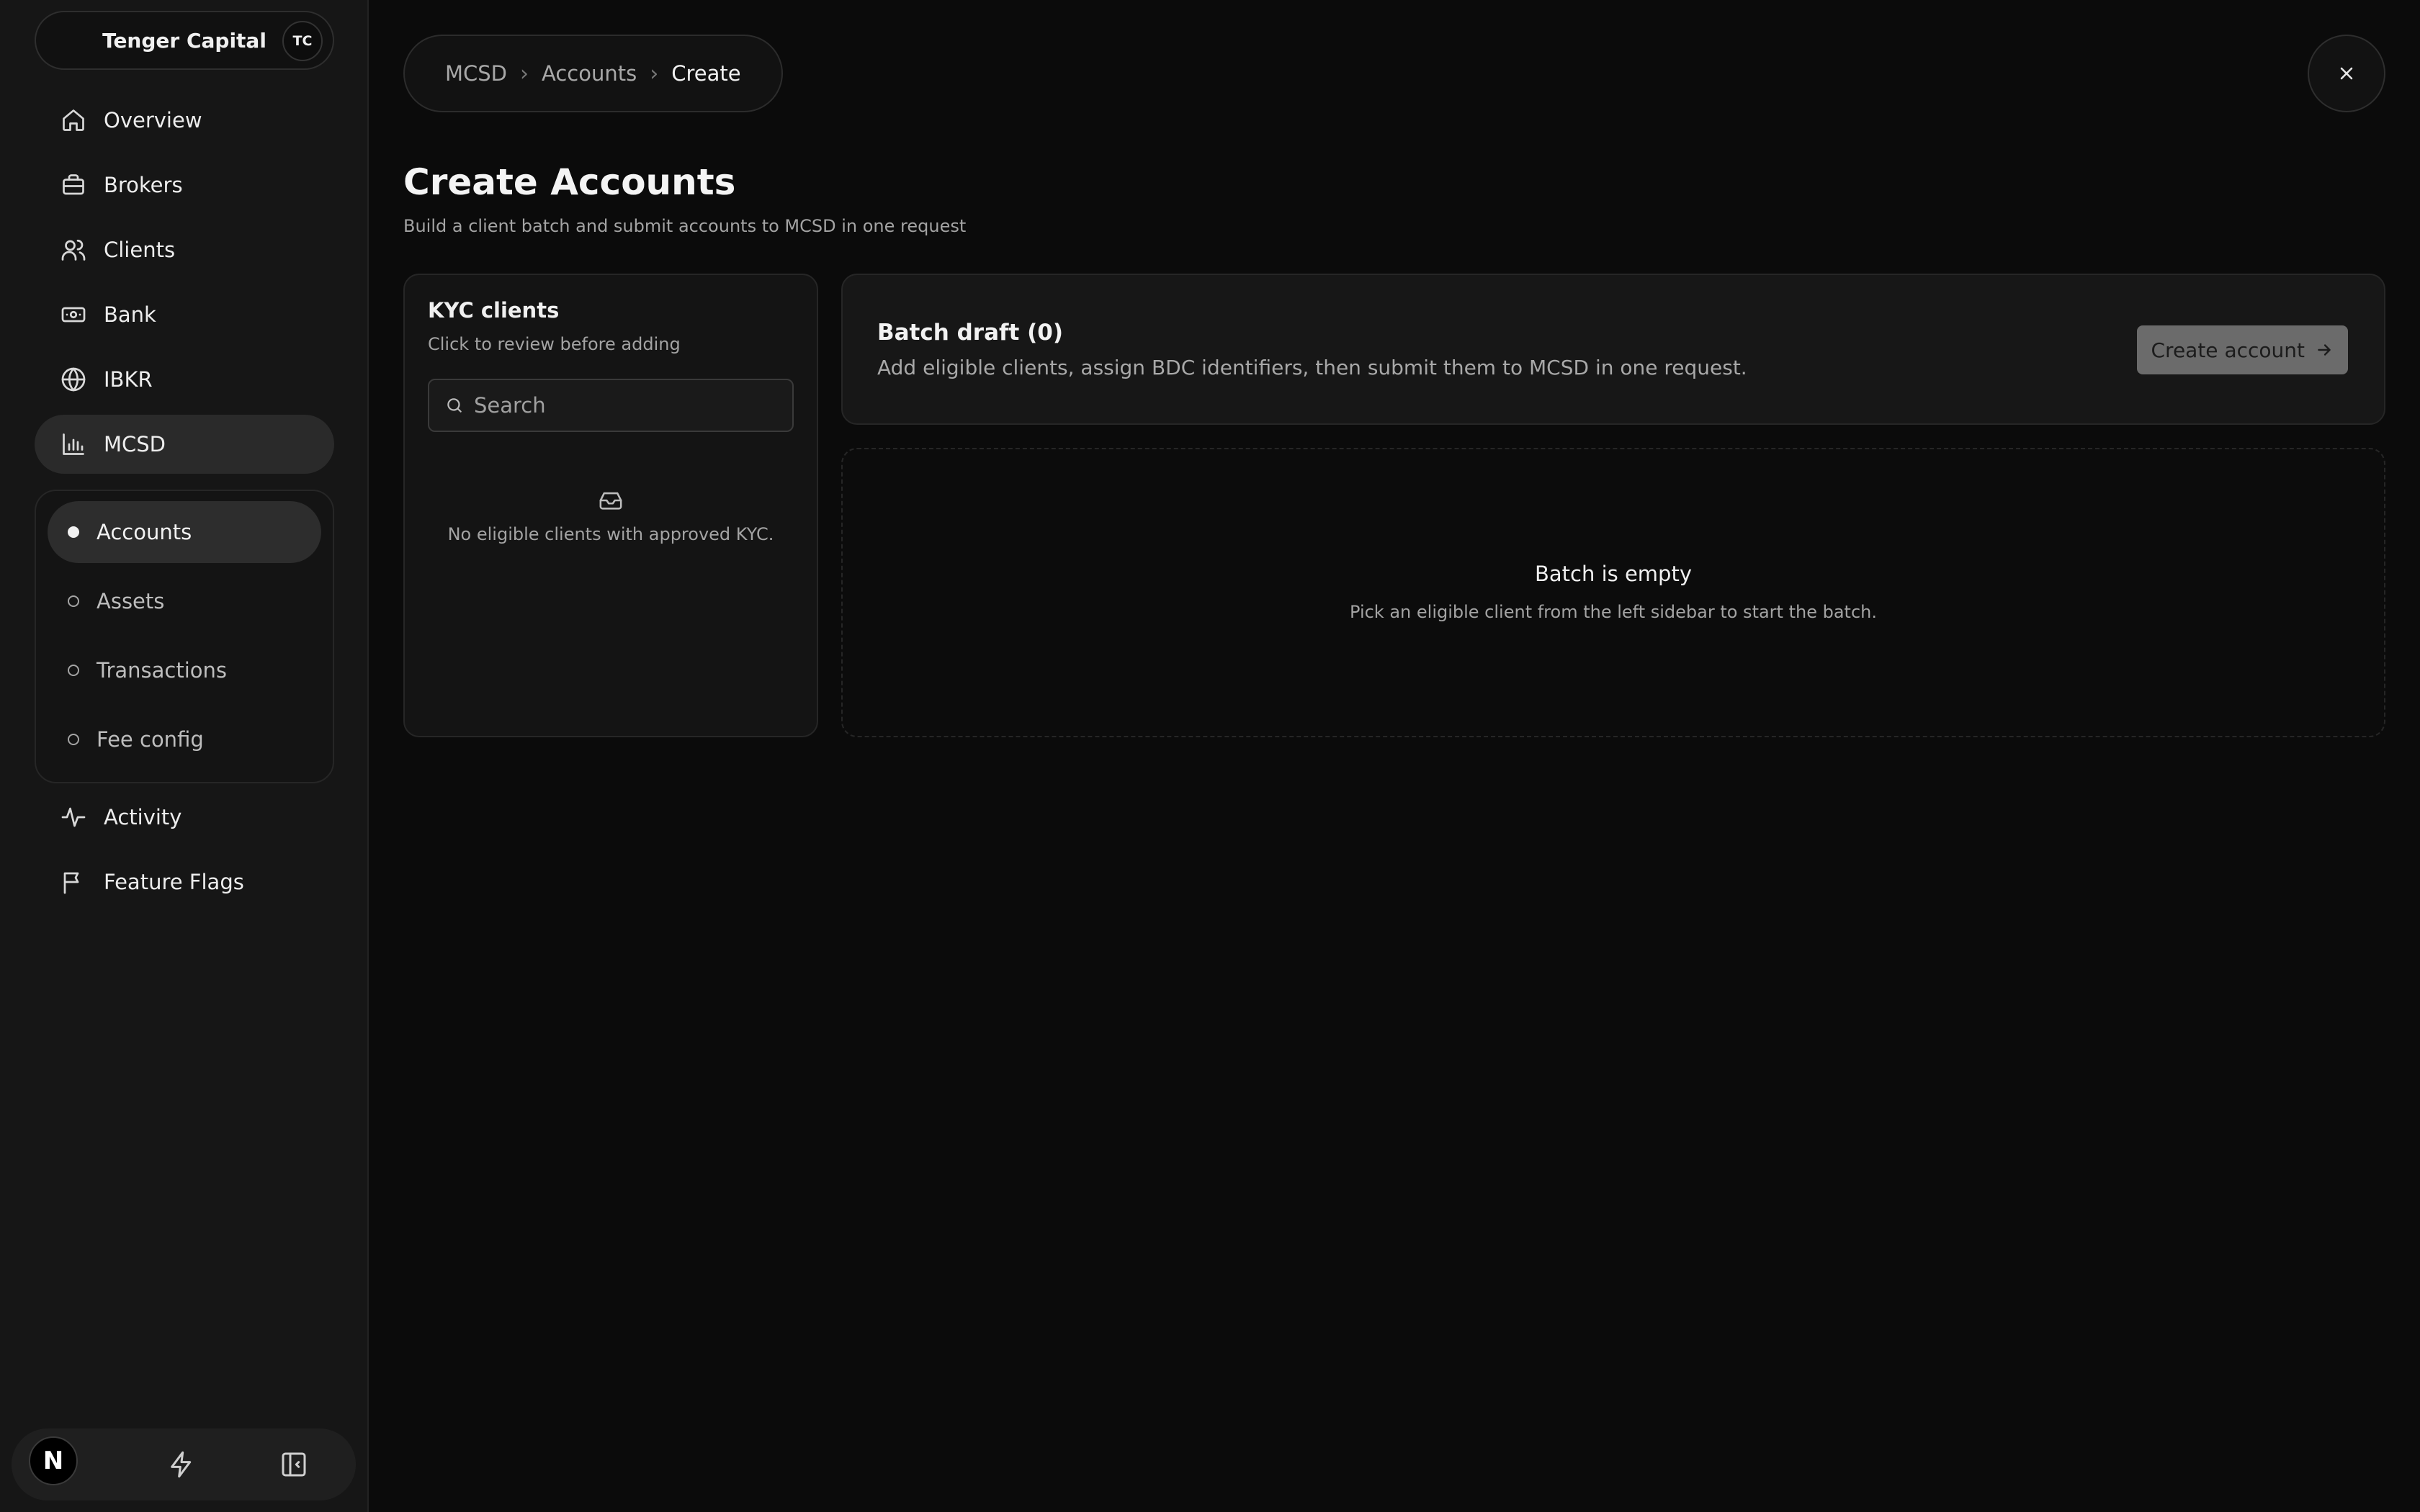 The image size is (2420, 1512). What do you see at coordinates (71, 883) in the screenshot?
I see `flag-icon` at bounding box center [71, 883].